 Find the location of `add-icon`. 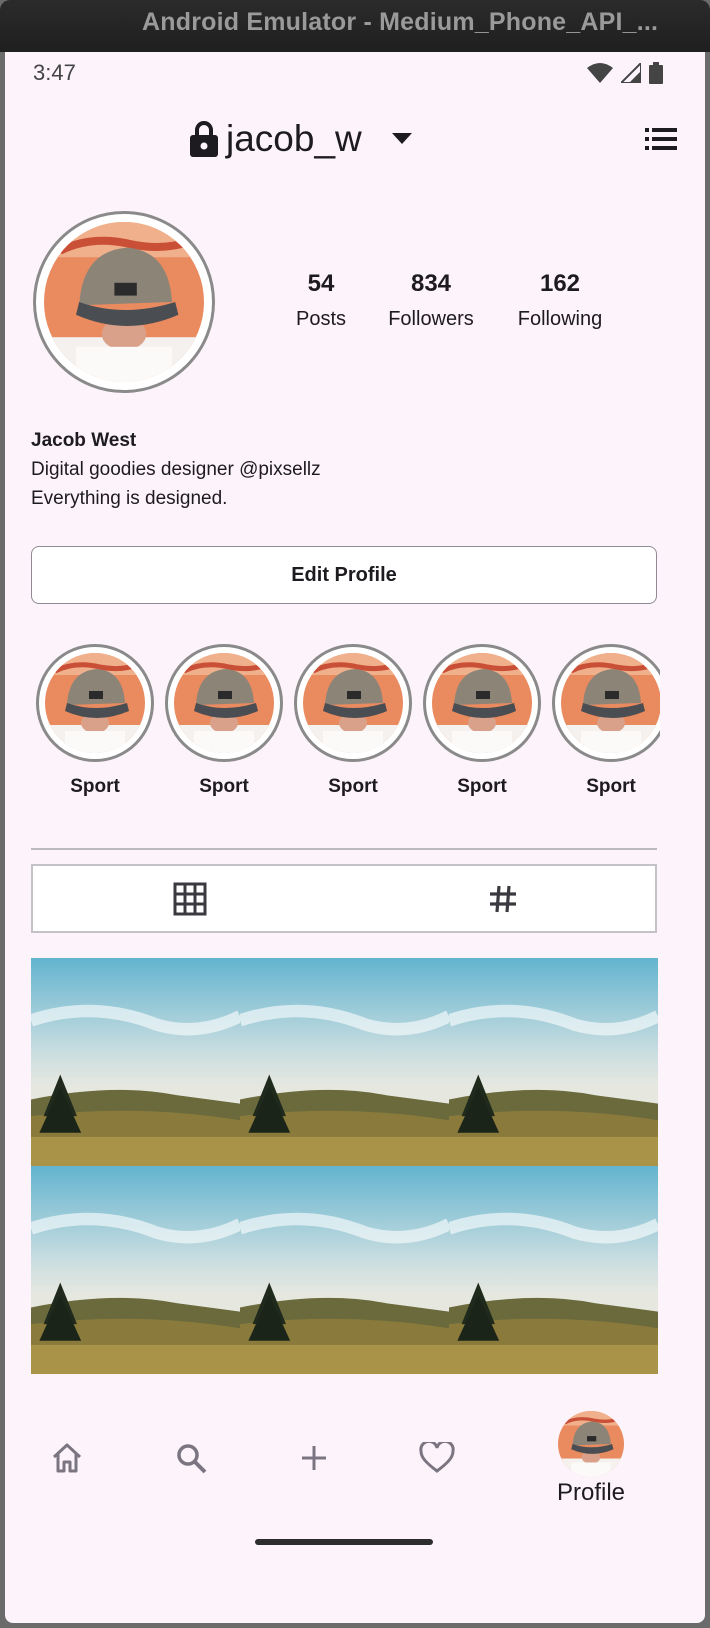

add-icon is located at coordinates (314, 1458).